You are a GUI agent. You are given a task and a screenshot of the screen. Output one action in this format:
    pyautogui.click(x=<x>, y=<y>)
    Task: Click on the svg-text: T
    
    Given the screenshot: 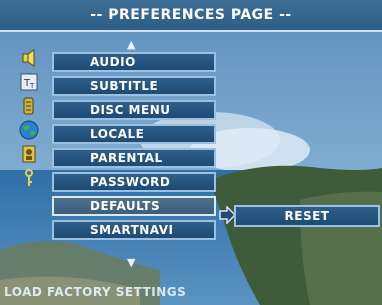 What is the action you would take?
    pyautogui.click(x=32, y=86)
    